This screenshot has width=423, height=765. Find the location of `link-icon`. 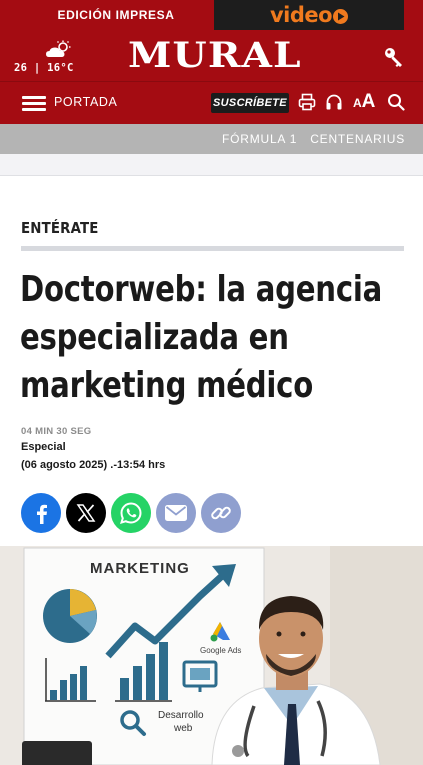

link-icon is located at coordinates (221, 513).